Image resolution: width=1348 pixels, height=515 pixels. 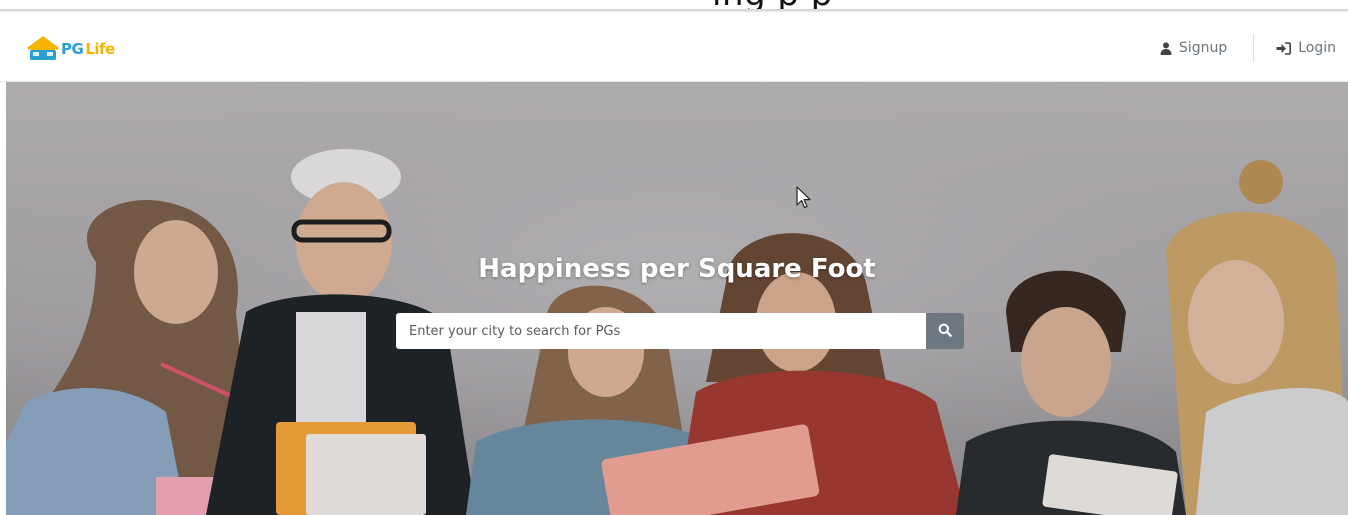 What do you see at coordinates (674, 47) in the screenshot?
I see `navbar: PG Life Signup Login` at bounding box center [674, 47].